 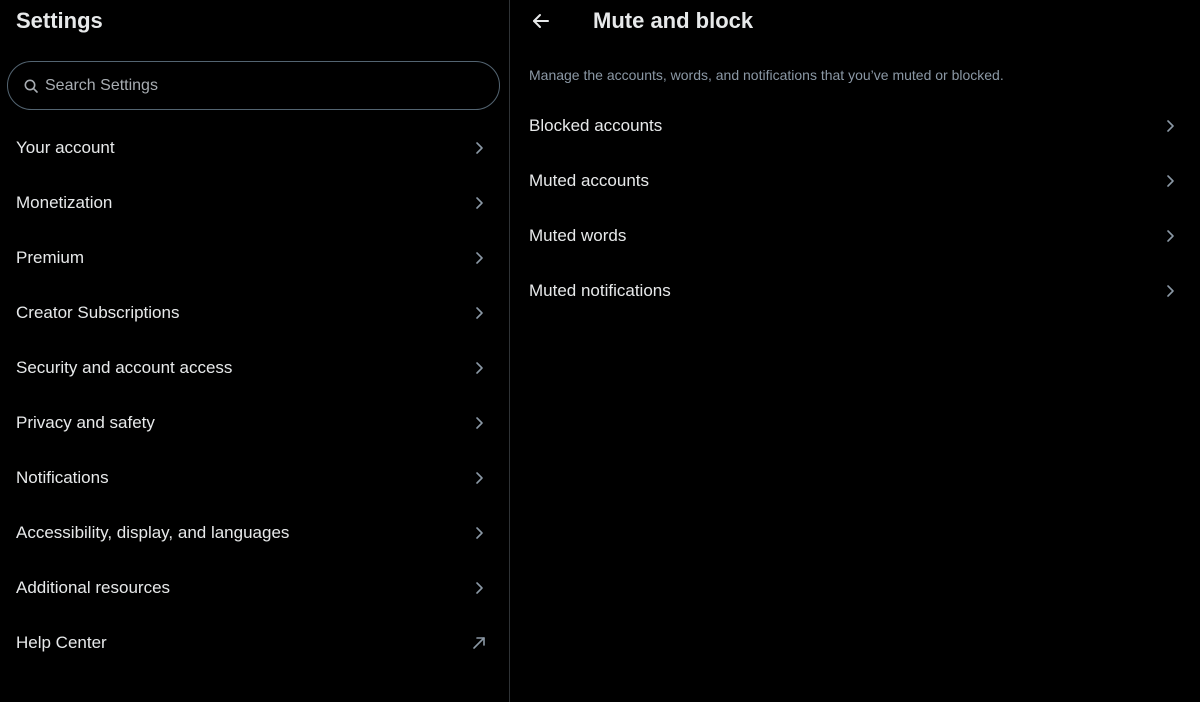 I want to click on nav-item-accessibility: Accessibility, display, and languages, so click(x=254, y=532).